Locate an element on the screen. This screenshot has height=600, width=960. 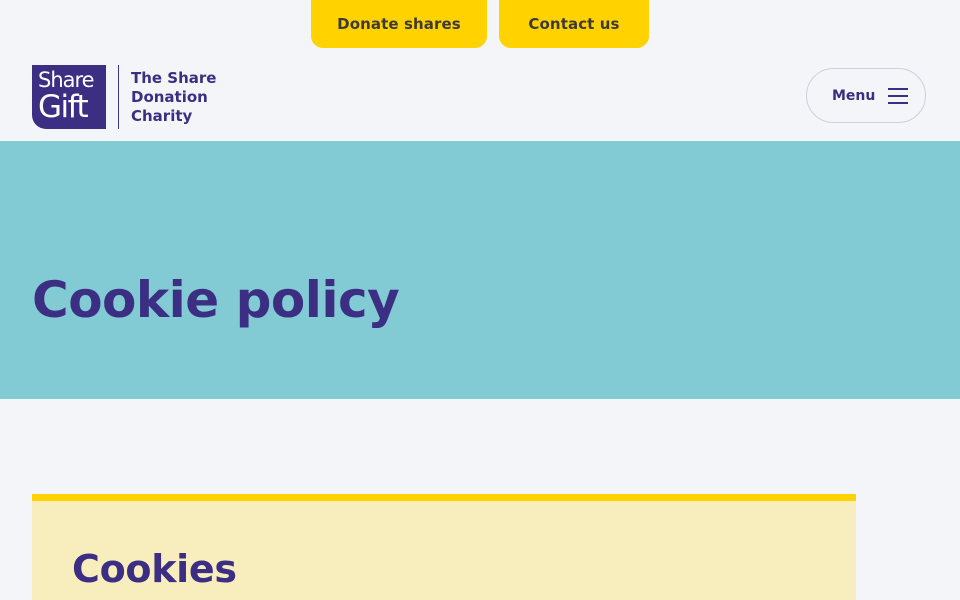
logo-tagline: The Share Donation Charity is located at coordinates (173, 97).